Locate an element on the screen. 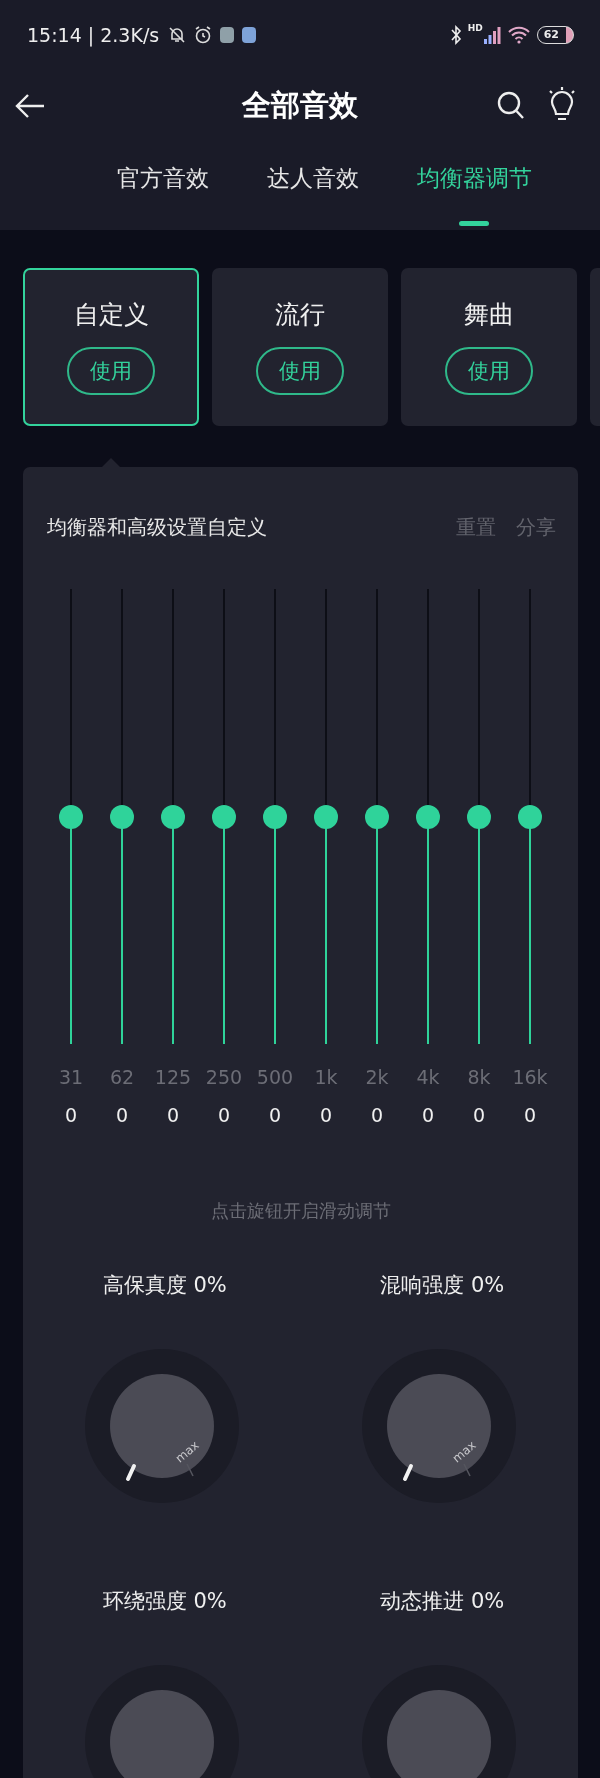 This screenshot has height=1778, width=600. preset-card: 流行 使用 is located at coordinates (300, 347).